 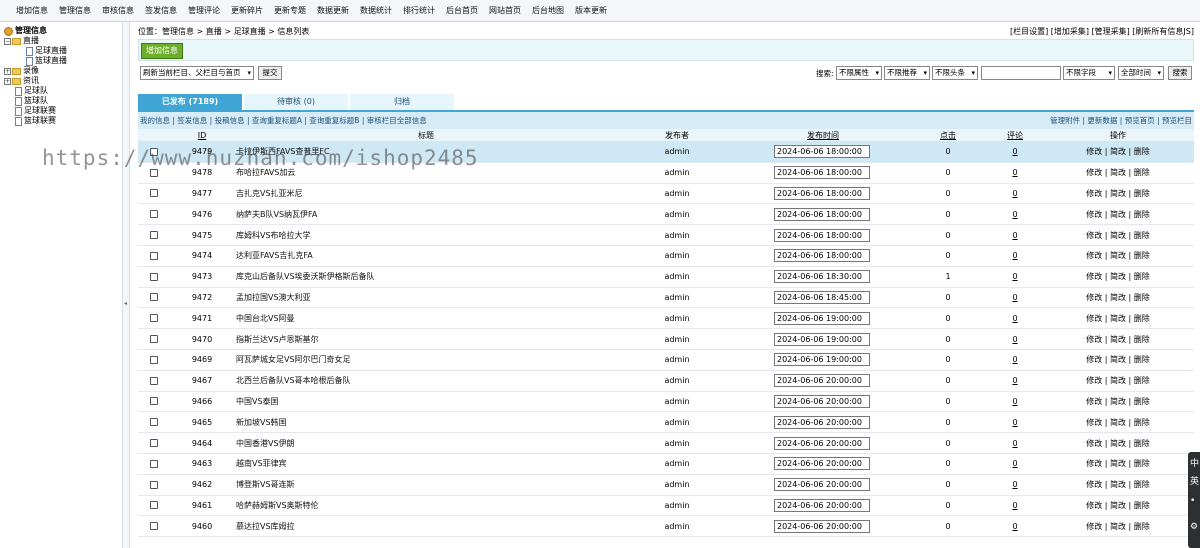 What do you see at coordinates (376, 10) in the screenshot?
I see `topnav-link: 数据统计` at bounding box center [376, 10].